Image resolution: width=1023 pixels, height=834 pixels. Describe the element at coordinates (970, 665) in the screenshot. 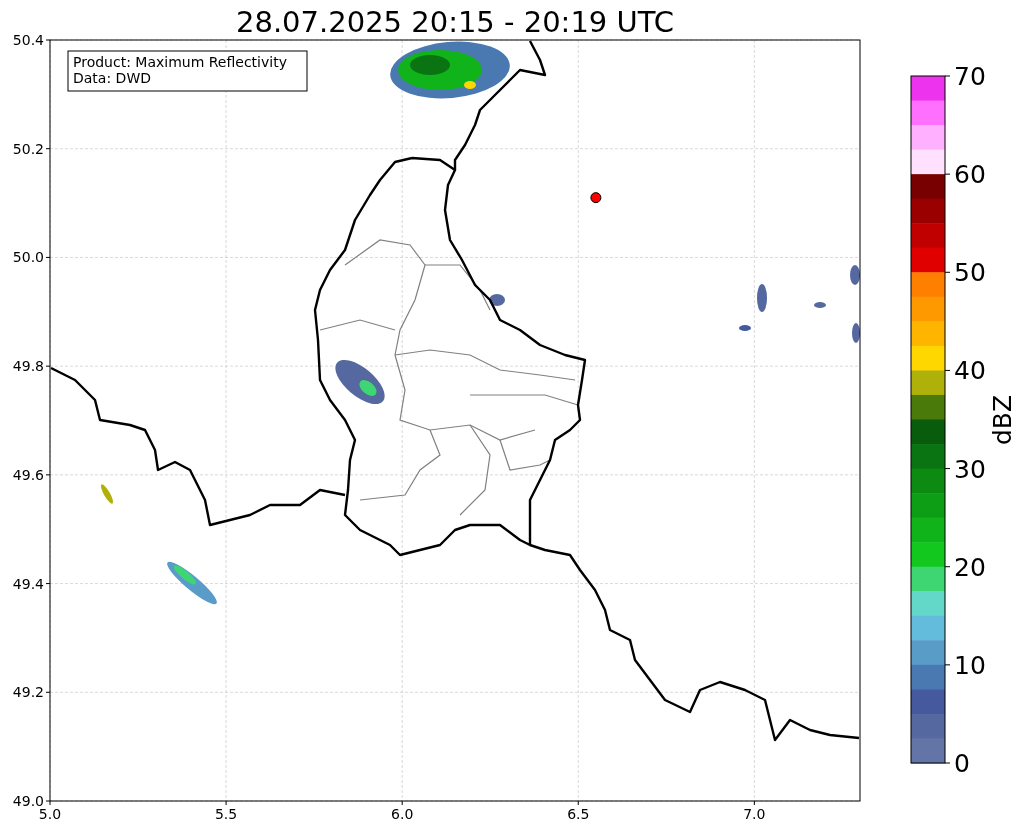

I see `colorbar-tick-label: 10` at that location.